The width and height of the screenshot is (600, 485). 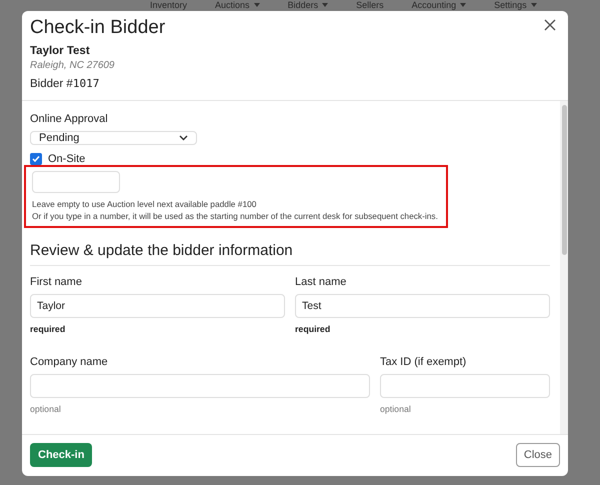 I want to click on help-text: Leave empty to use Auction level next available paddle #100, so click(x=145, y=204).